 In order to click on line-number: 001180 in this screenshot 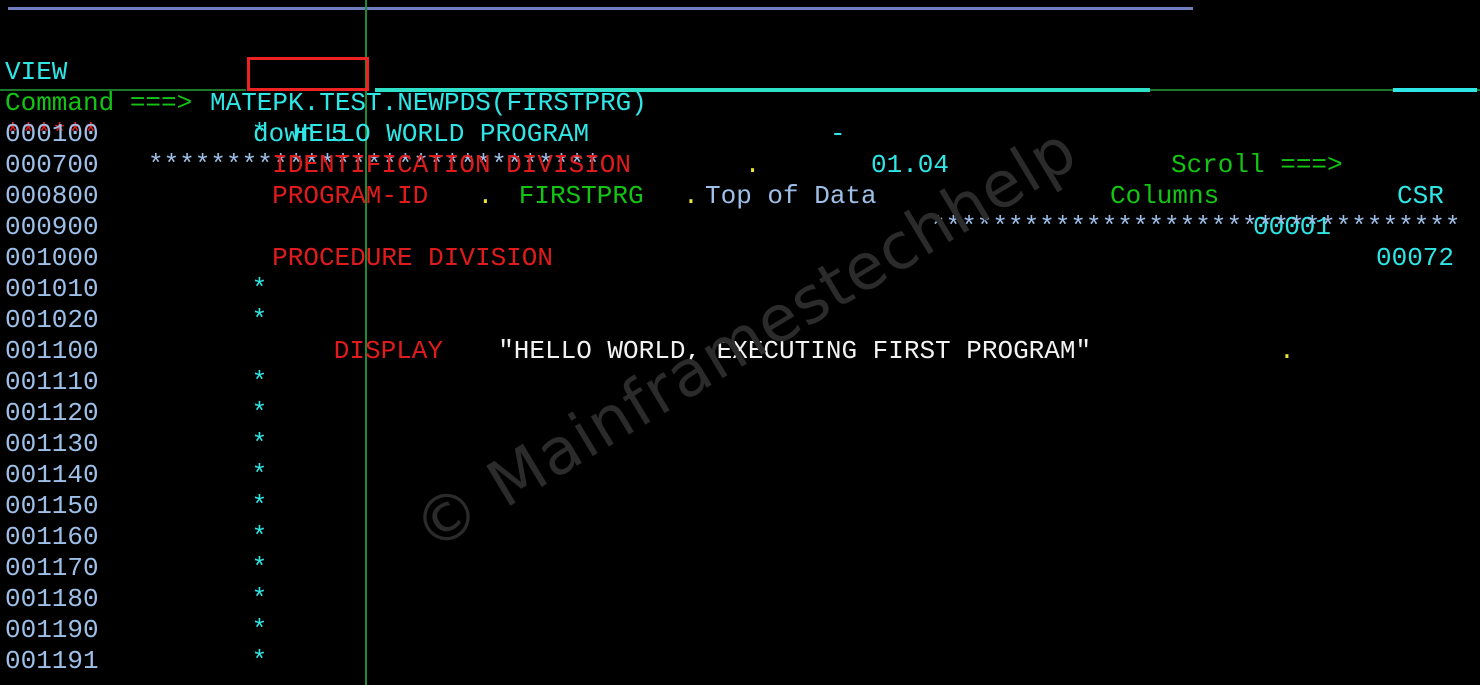, I will do `click(52, 599)`.